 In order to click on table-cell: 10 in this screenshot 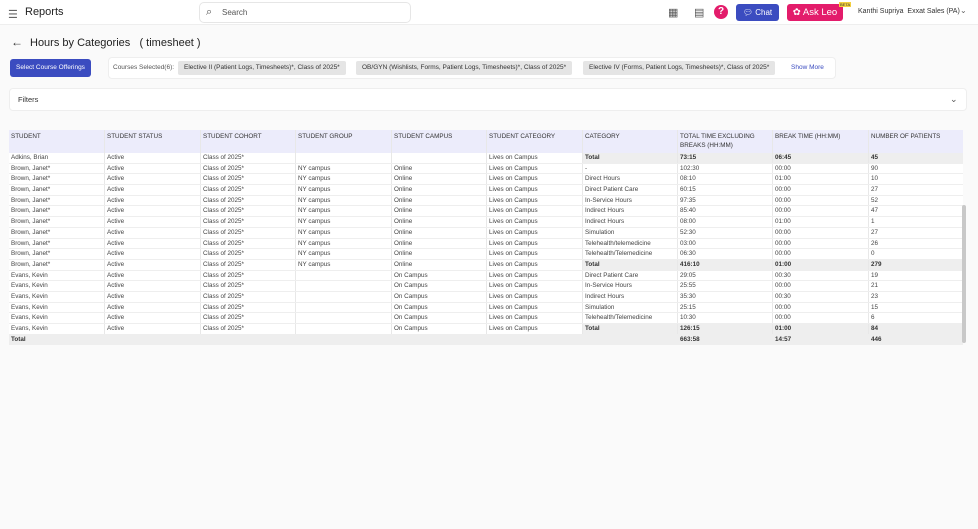, I will do `click(875, 179)`.